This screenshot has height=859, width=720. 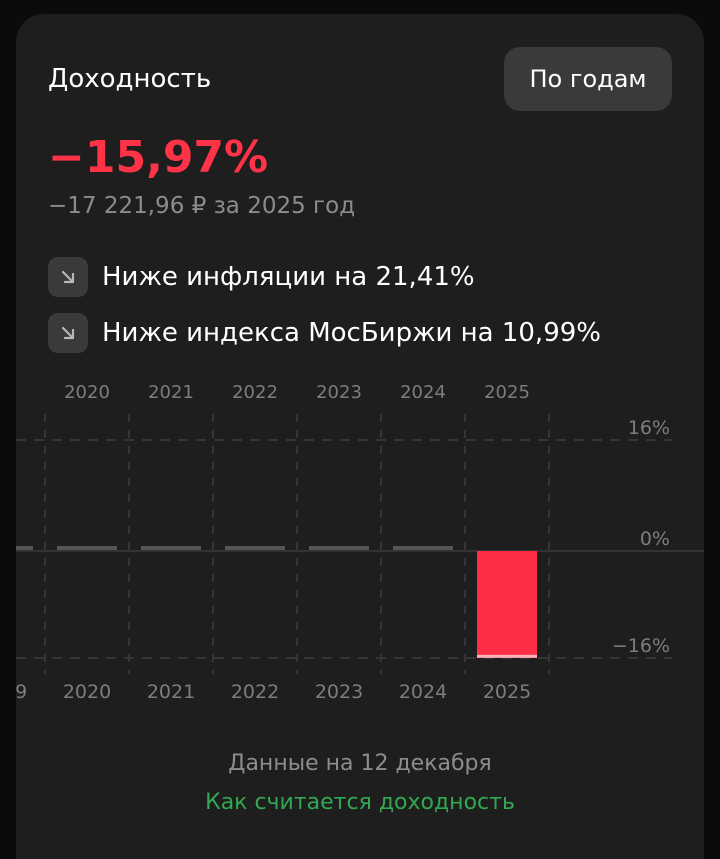 I want to click on comparison-inflation-text: Ниже инфляции на 21,41%, so click(x=288, y=277).